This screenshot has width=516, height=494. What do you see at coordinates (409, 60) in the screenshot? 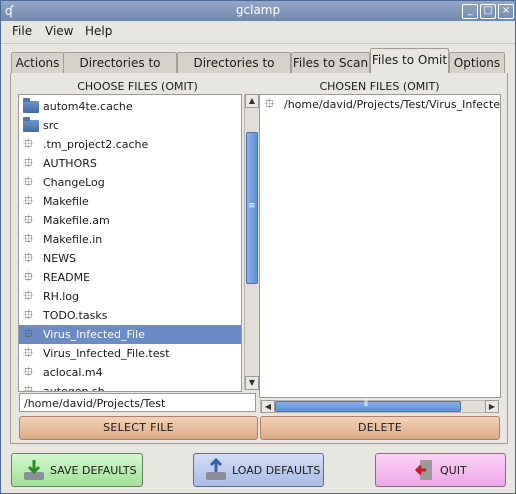
I see `tab-files-to-omit: Files to Omit` at bounding box center [409, 60].